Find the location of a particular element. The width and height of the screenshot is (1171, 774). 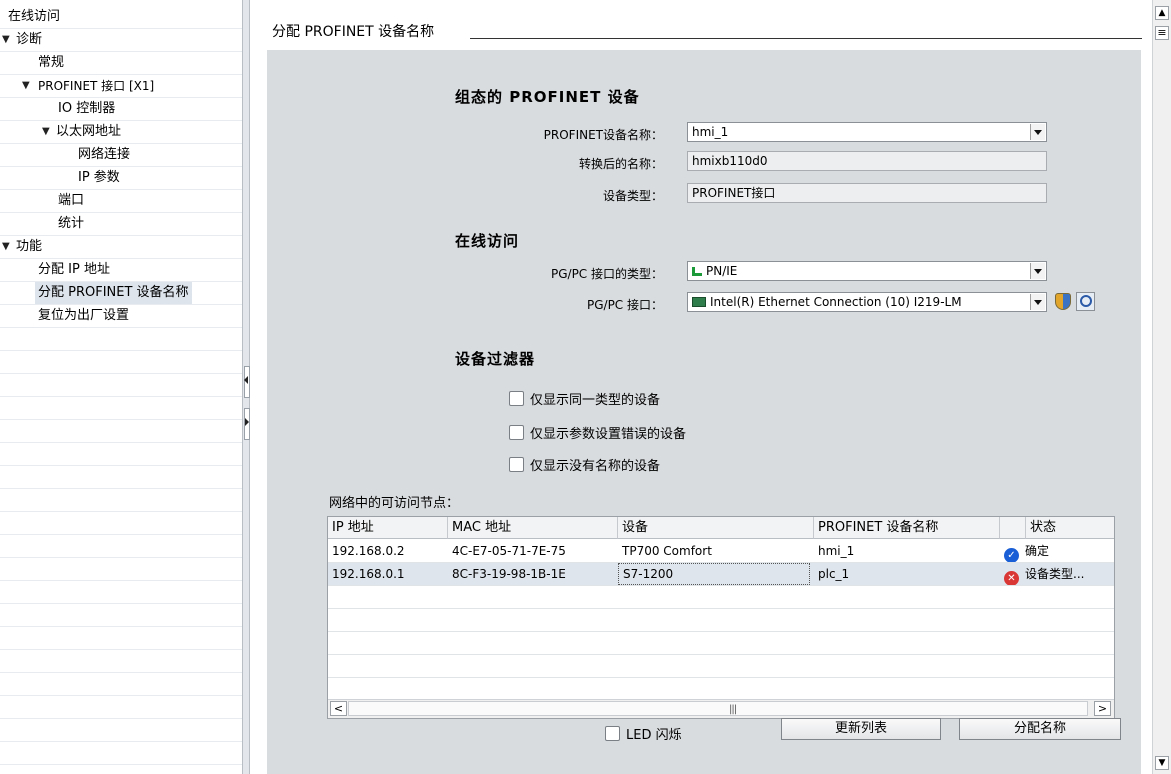

nav-item-ports: 端口 is located at coordinates (121, 201).